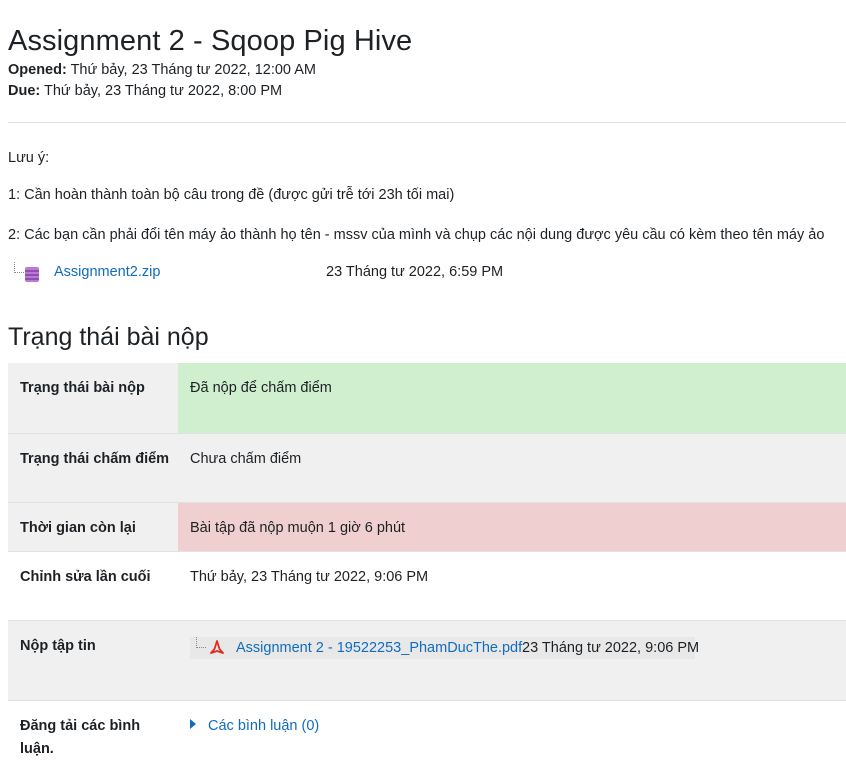 This screenshot has height=774, width=846. Describe the element at coordinates (193, 723) in the screenshot. I see `caret-right-icon` at that location.